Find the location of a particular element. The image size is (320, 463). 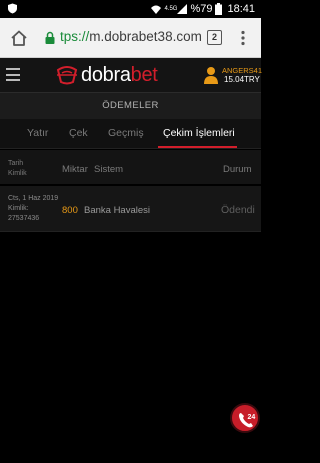

battery-percent: %79 is located at coordinates (201, 9).